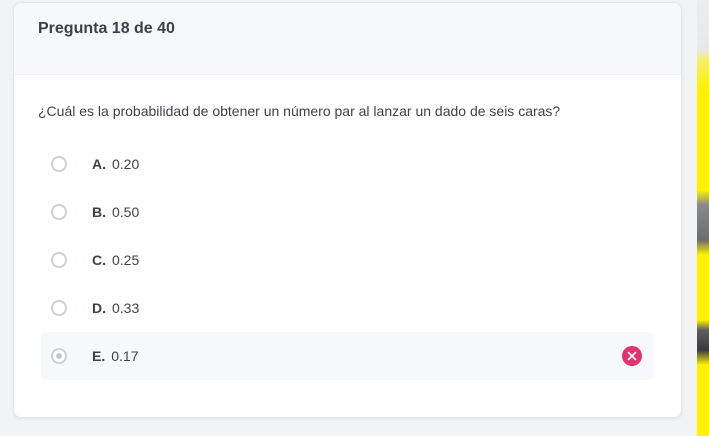 This screenshot has width=709, height=436. I want to click on option-c: C. 0.25, so click(347, 260).